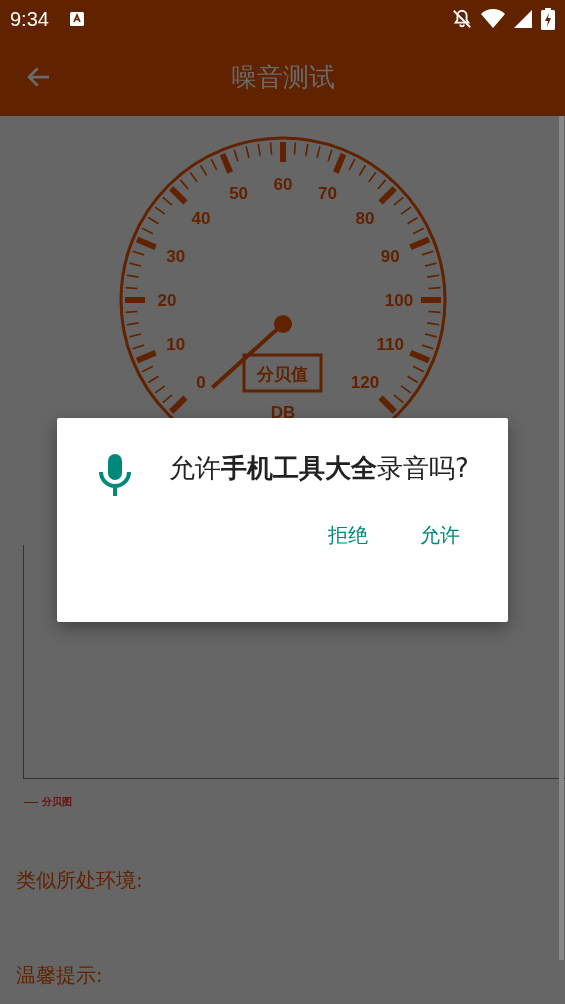 This screenshot has width=565, height=1004. I want to click on wifi-icon, so click(493, 19).